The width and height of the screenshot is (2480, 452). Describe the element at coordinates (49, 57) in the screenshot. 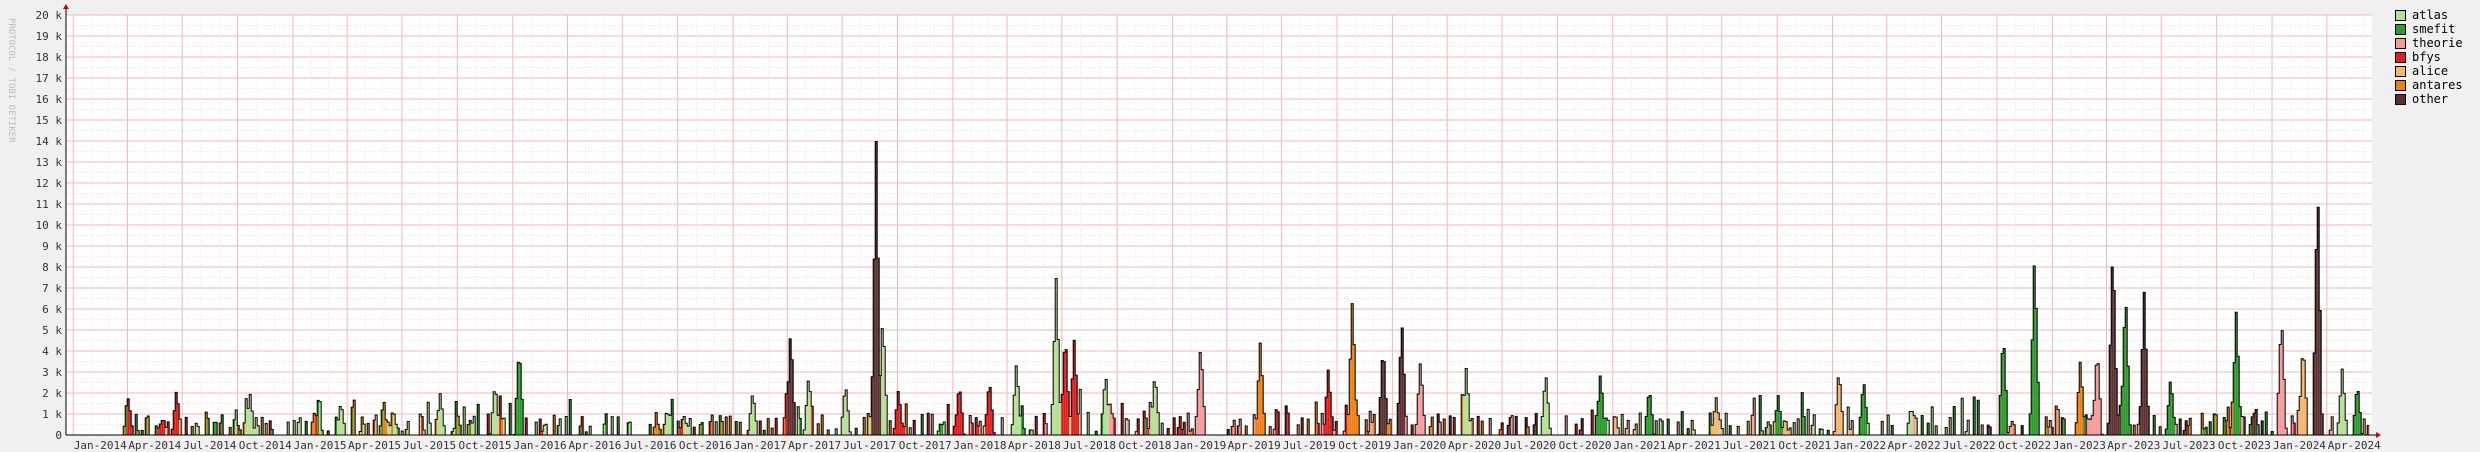

I see `y-tick-label: 18 k` at that location.